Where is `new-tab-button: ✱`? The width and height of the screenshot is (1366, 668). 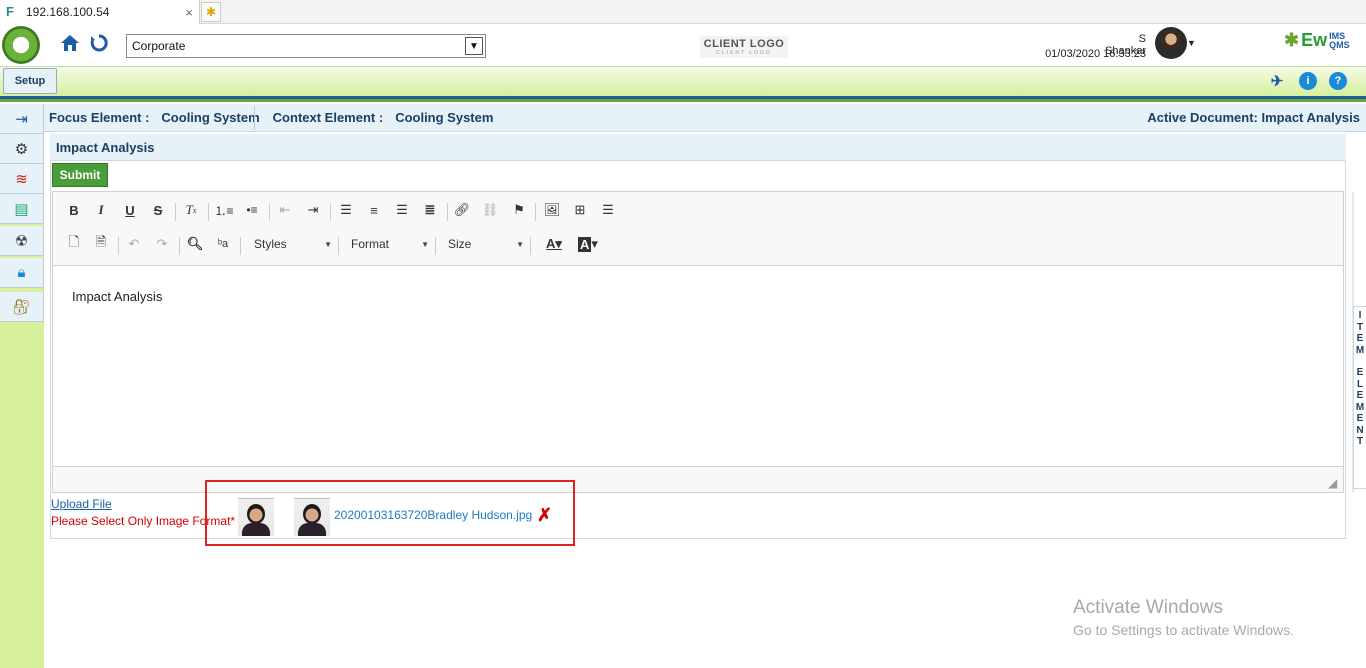
new-tab-button: ✱ is located at coordinates (211, 12).